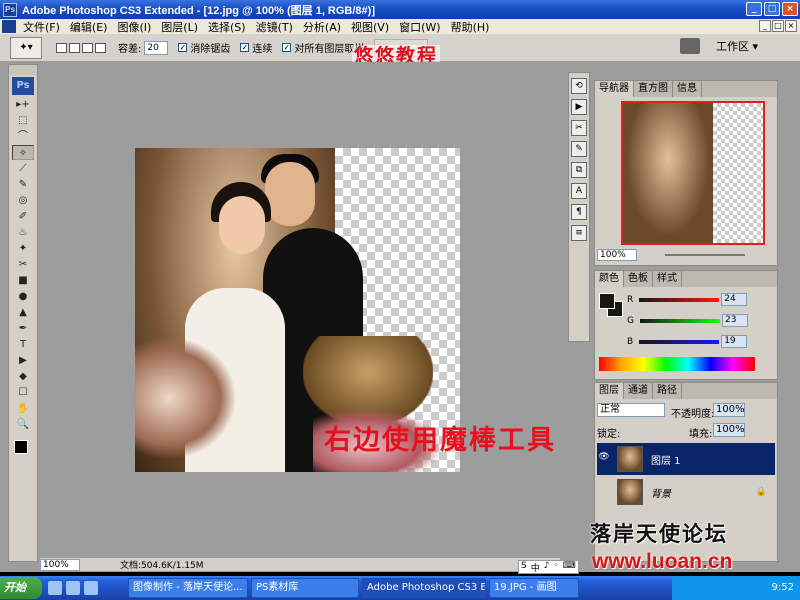 The image size is (800, 600). What do you see at coordinates (579, 128) in the screenshot?
I see `tool-presets-icon: ✂` at bounding box center [579, 128].